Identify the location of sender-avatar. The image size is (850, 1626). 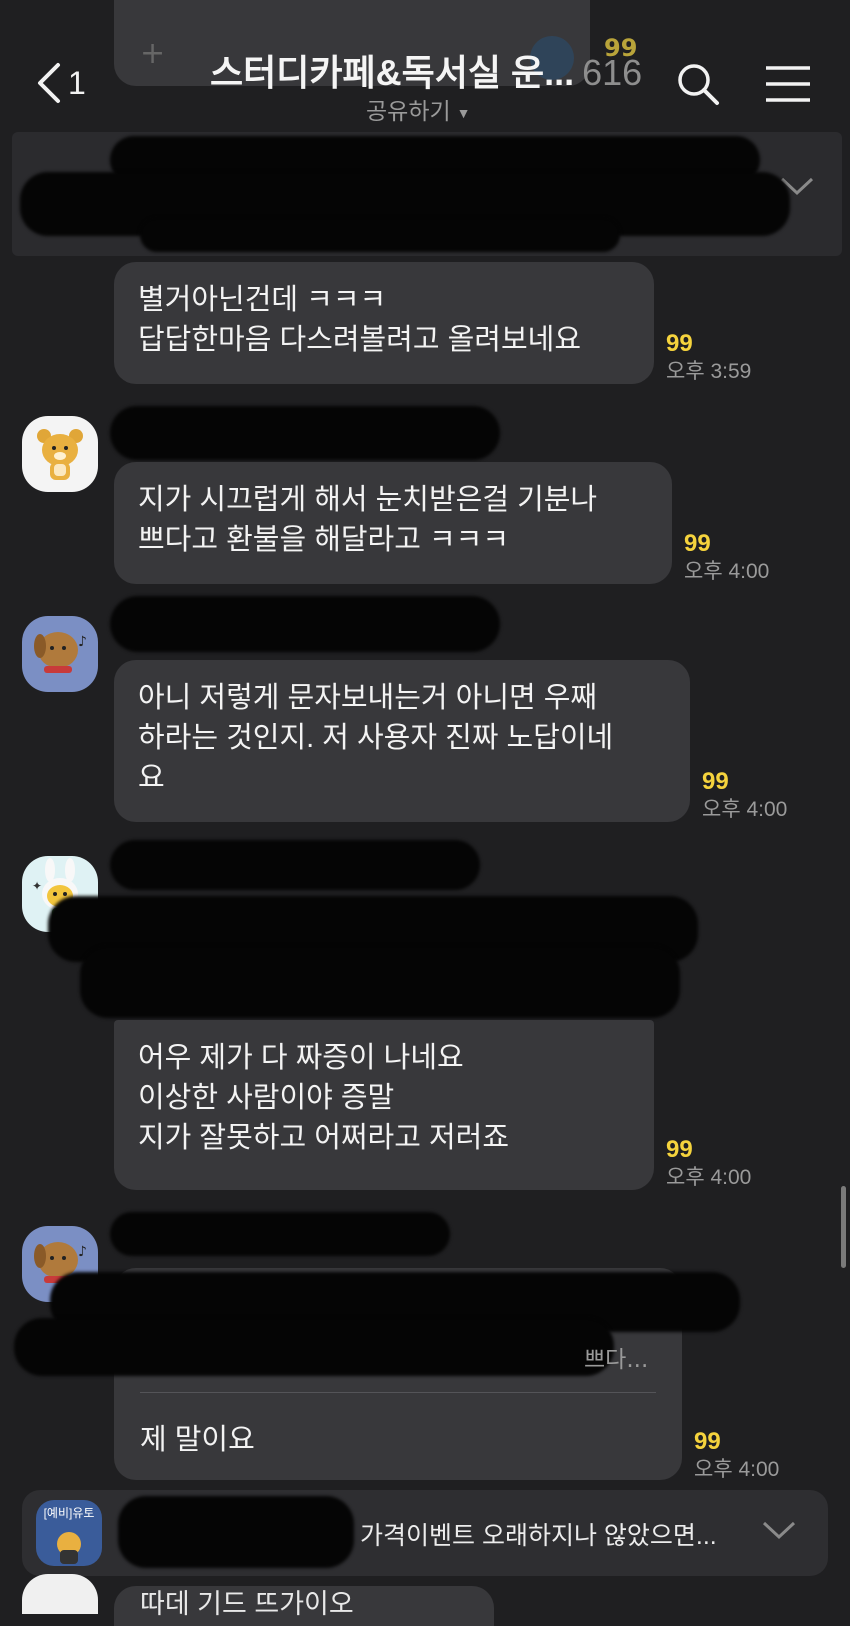
(60, 454).